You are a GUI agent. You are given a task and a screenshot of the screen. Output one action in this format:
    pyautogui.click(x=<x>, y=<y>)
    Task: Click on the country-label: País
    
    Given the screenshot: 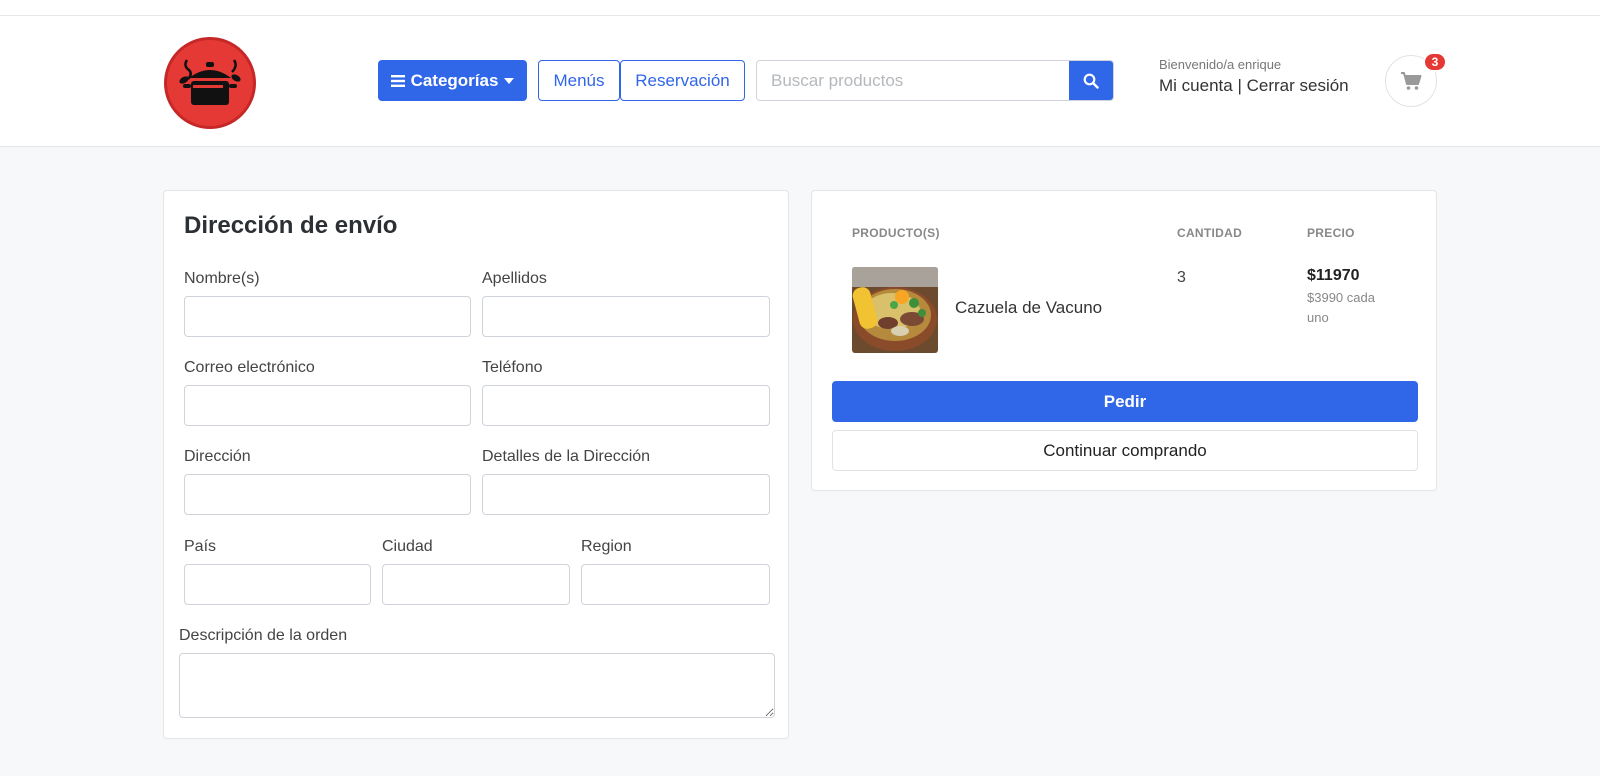 What is the action you would take?
    pyautogui.click(x=200, y=546)
    